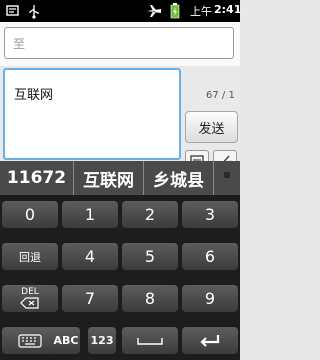 This screenshot has height=360, width=320. I want to click on recipient-placeholder: 至, so click(19, 44).